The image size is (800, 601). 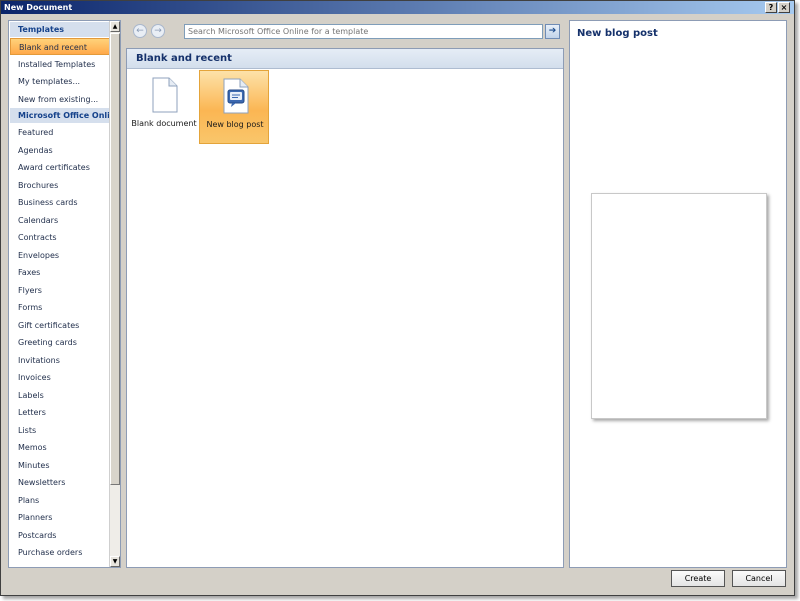 I want to click on new-blog-post-tile: New blog post, so click(x=234, y=107).